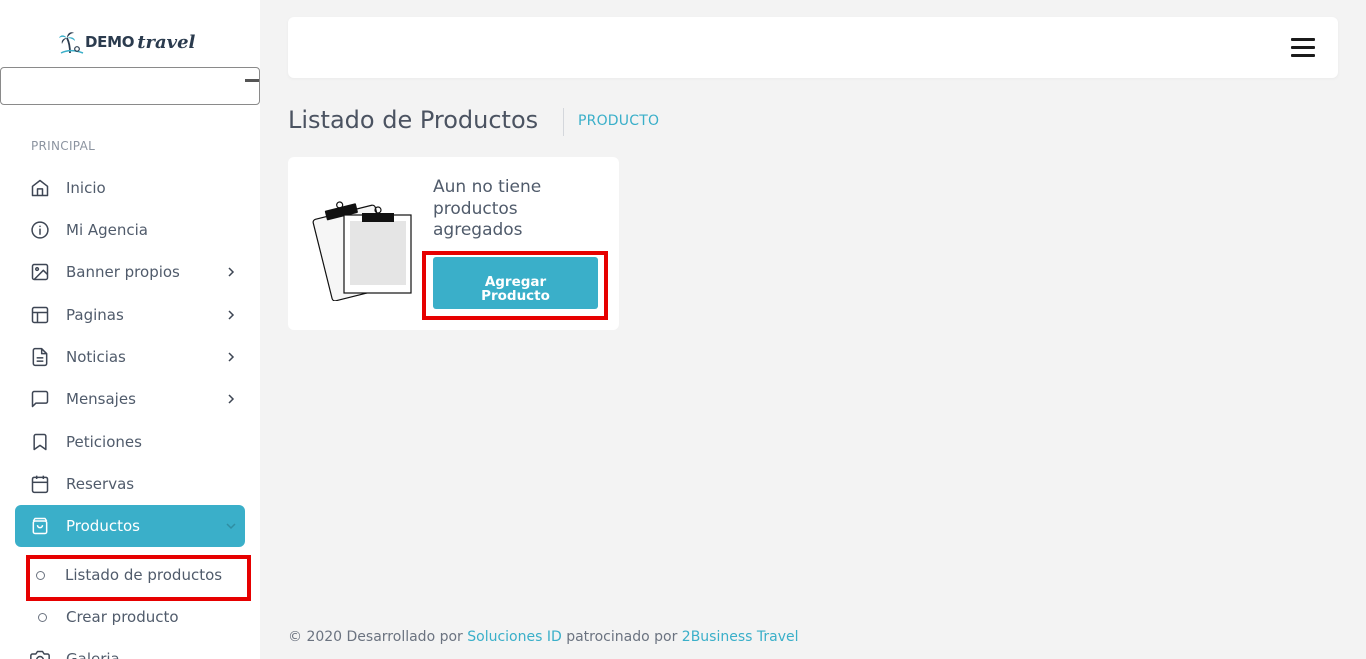 Image resolution: width=1366 pixels, height=659 pixels. Describe the element at coordinates (40, 484) in the screenshot. I see `calendar-icon` at that location.